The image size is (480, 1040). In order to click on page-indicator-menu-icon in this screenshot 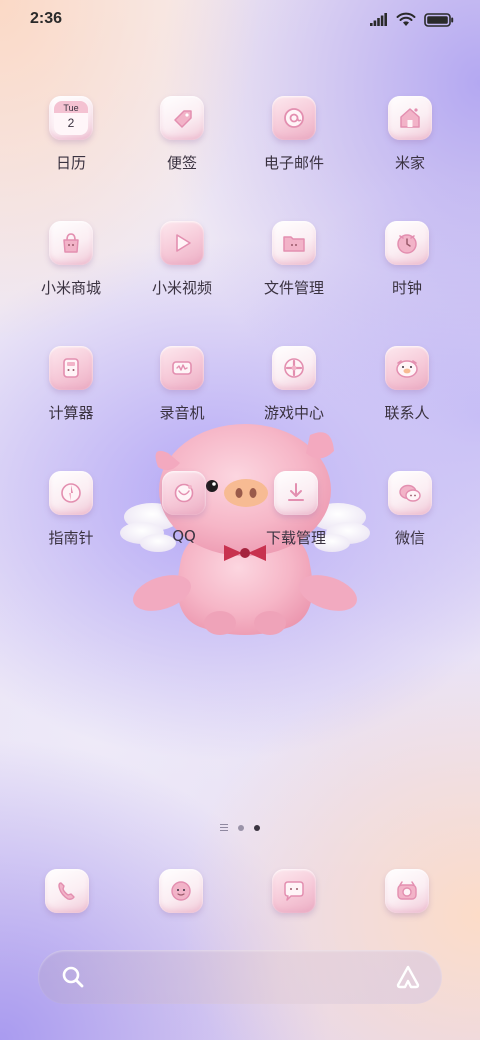, I will do `click(224, 827)`.